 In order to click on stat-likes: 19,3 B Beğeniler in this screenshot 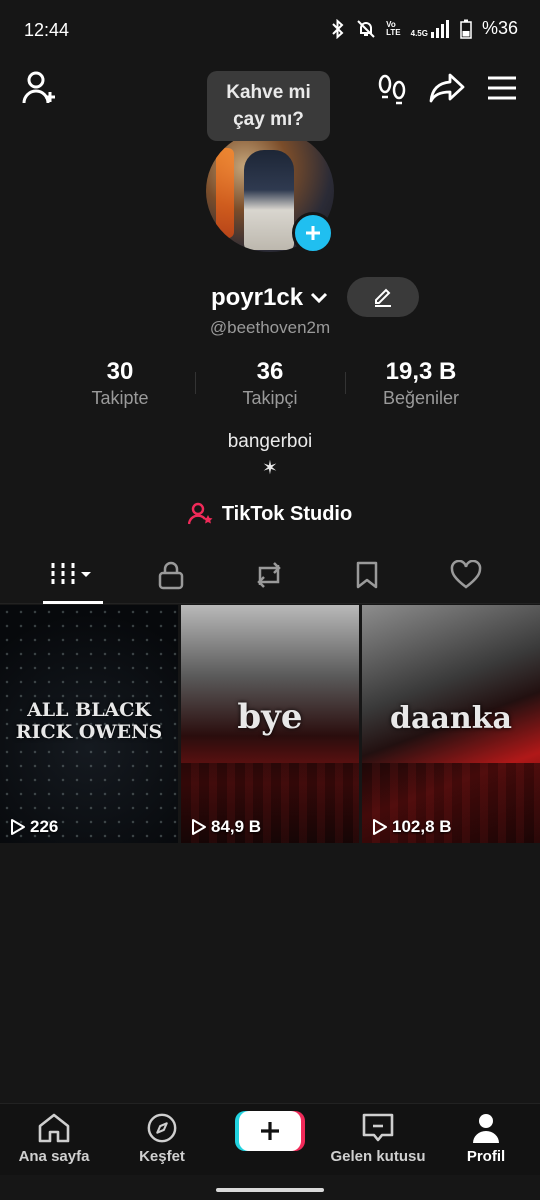, I will do `click(421, 383)`.